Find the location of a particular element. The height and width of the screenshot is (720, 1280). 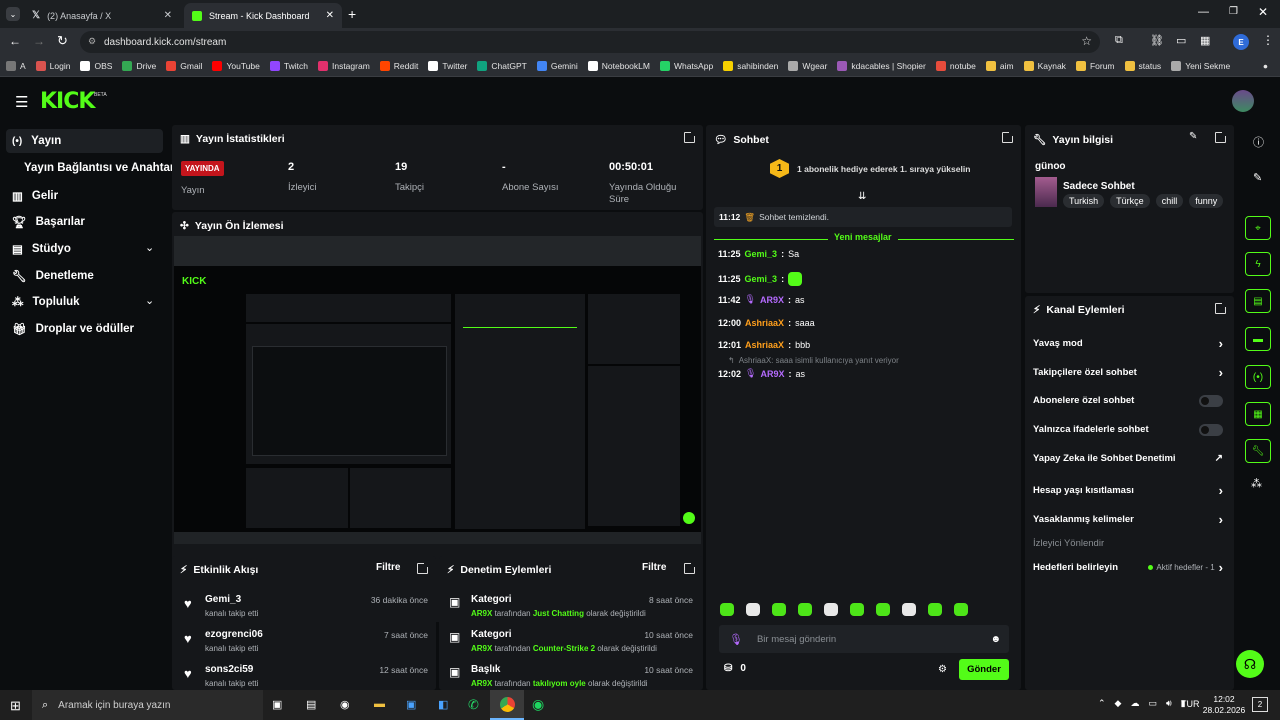

chat-message: 11:25 Gemi_3: is located at coordinates (760, 279).